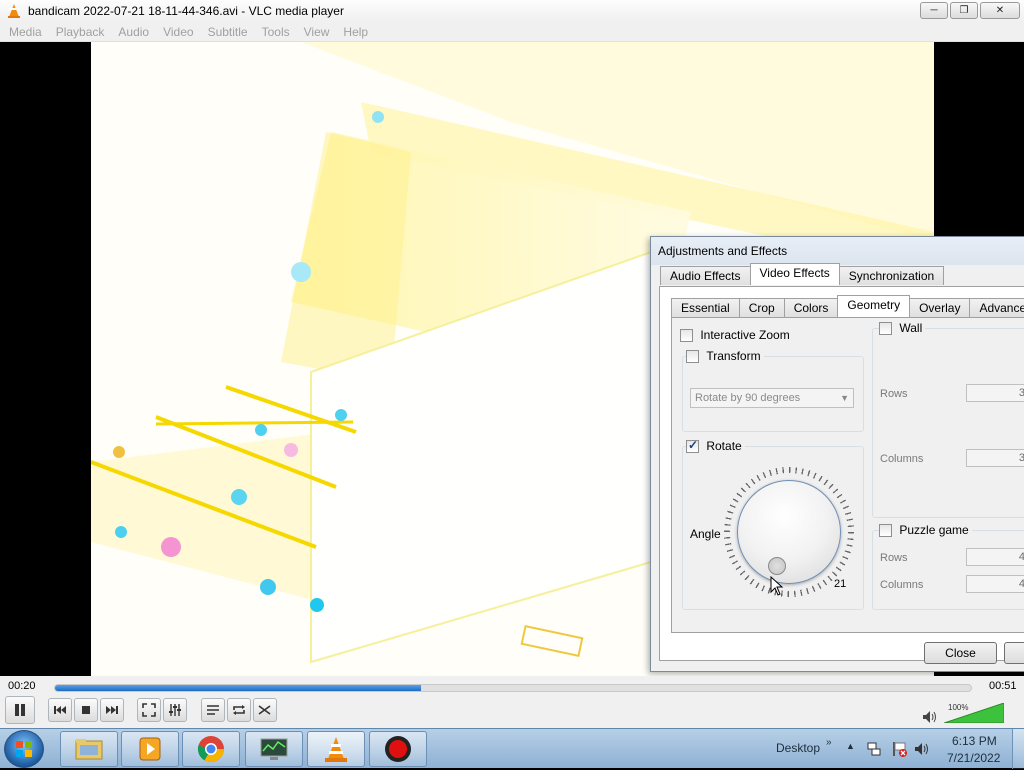 Image resolution: width=1024 pixels, height=770 pixels. I want to click on total-time: 00:51, so click(1003, 686).